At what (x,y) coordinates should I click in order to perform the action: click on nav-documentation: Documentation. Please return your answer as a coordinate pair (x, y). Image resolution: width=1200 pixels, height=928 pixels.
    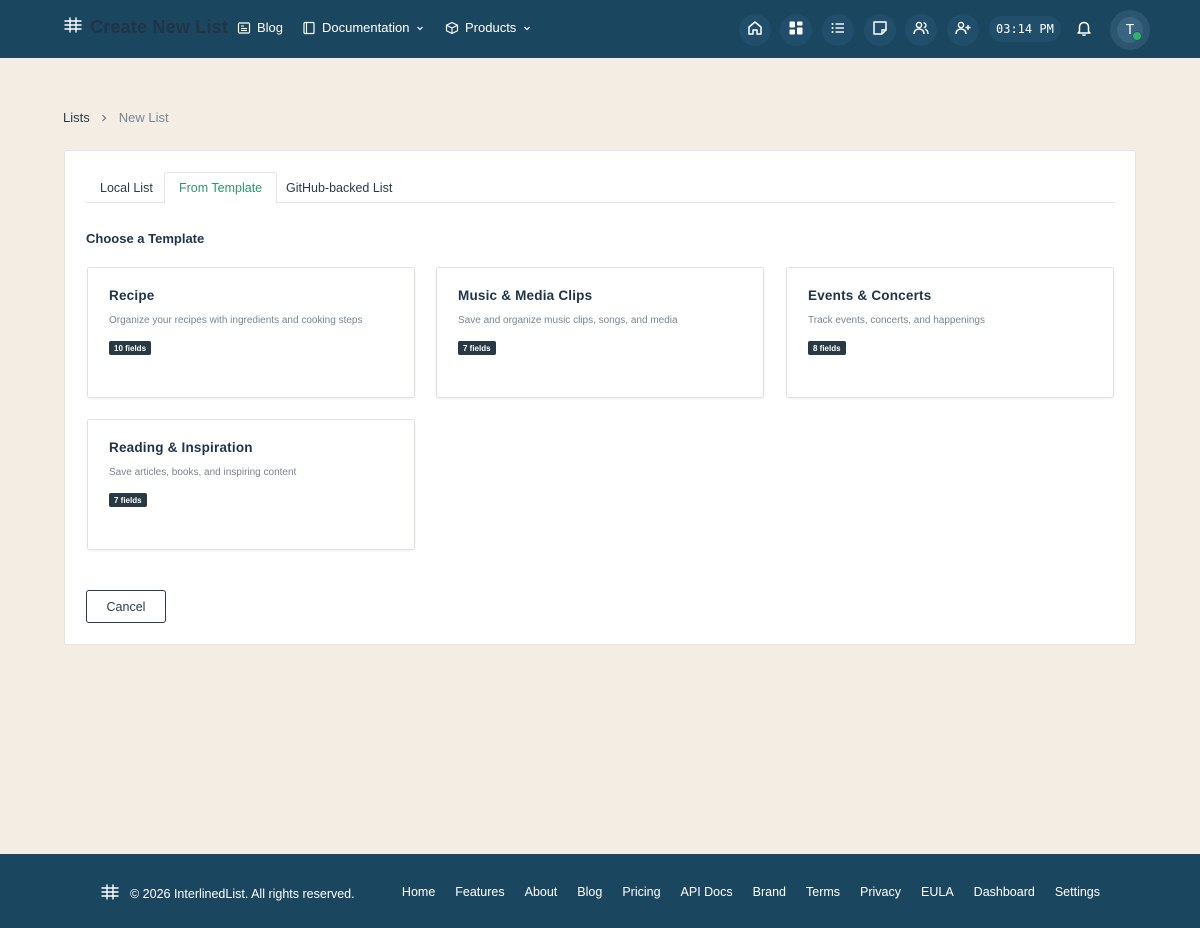
    Looking at the image, I should click on (363, 27).